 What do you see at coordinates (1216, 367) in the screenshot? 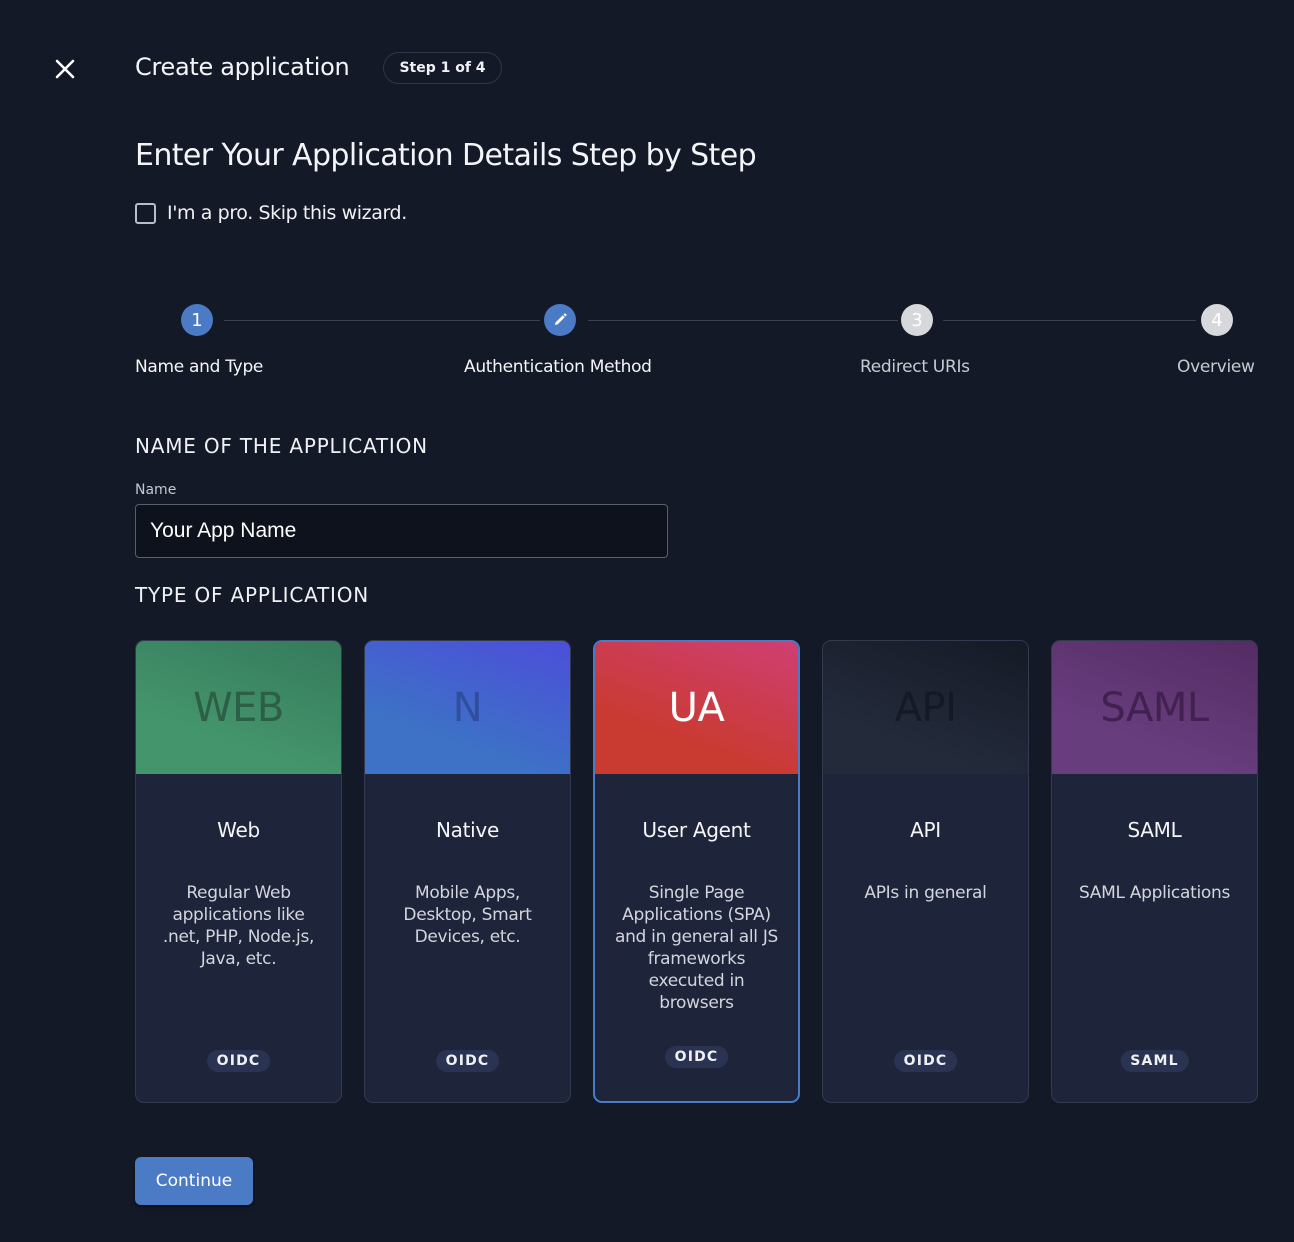
I see `step-4-label: Overview` at bounding box center [1216, 367].